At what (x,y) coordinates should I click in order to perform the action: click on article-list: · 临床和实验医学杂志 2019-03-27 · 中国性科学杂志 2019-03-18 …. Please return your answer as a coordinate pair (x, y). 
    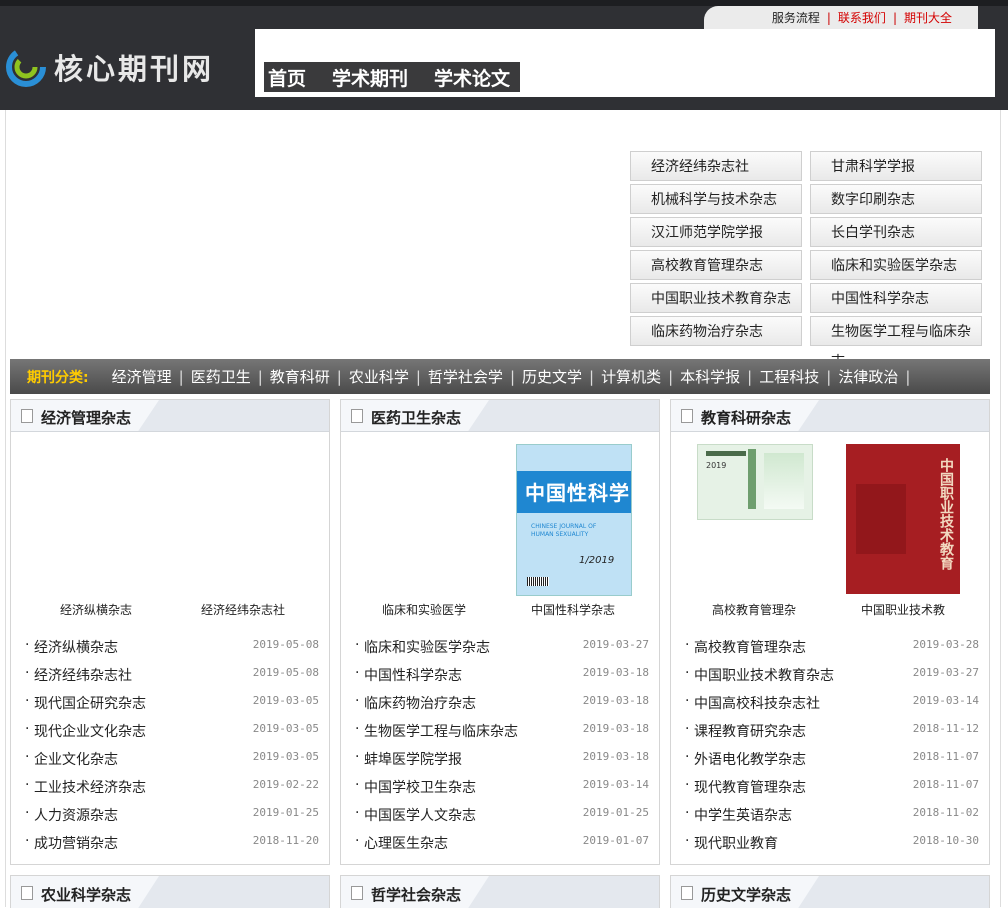
    Looking at the image, I should click on (500, 743).